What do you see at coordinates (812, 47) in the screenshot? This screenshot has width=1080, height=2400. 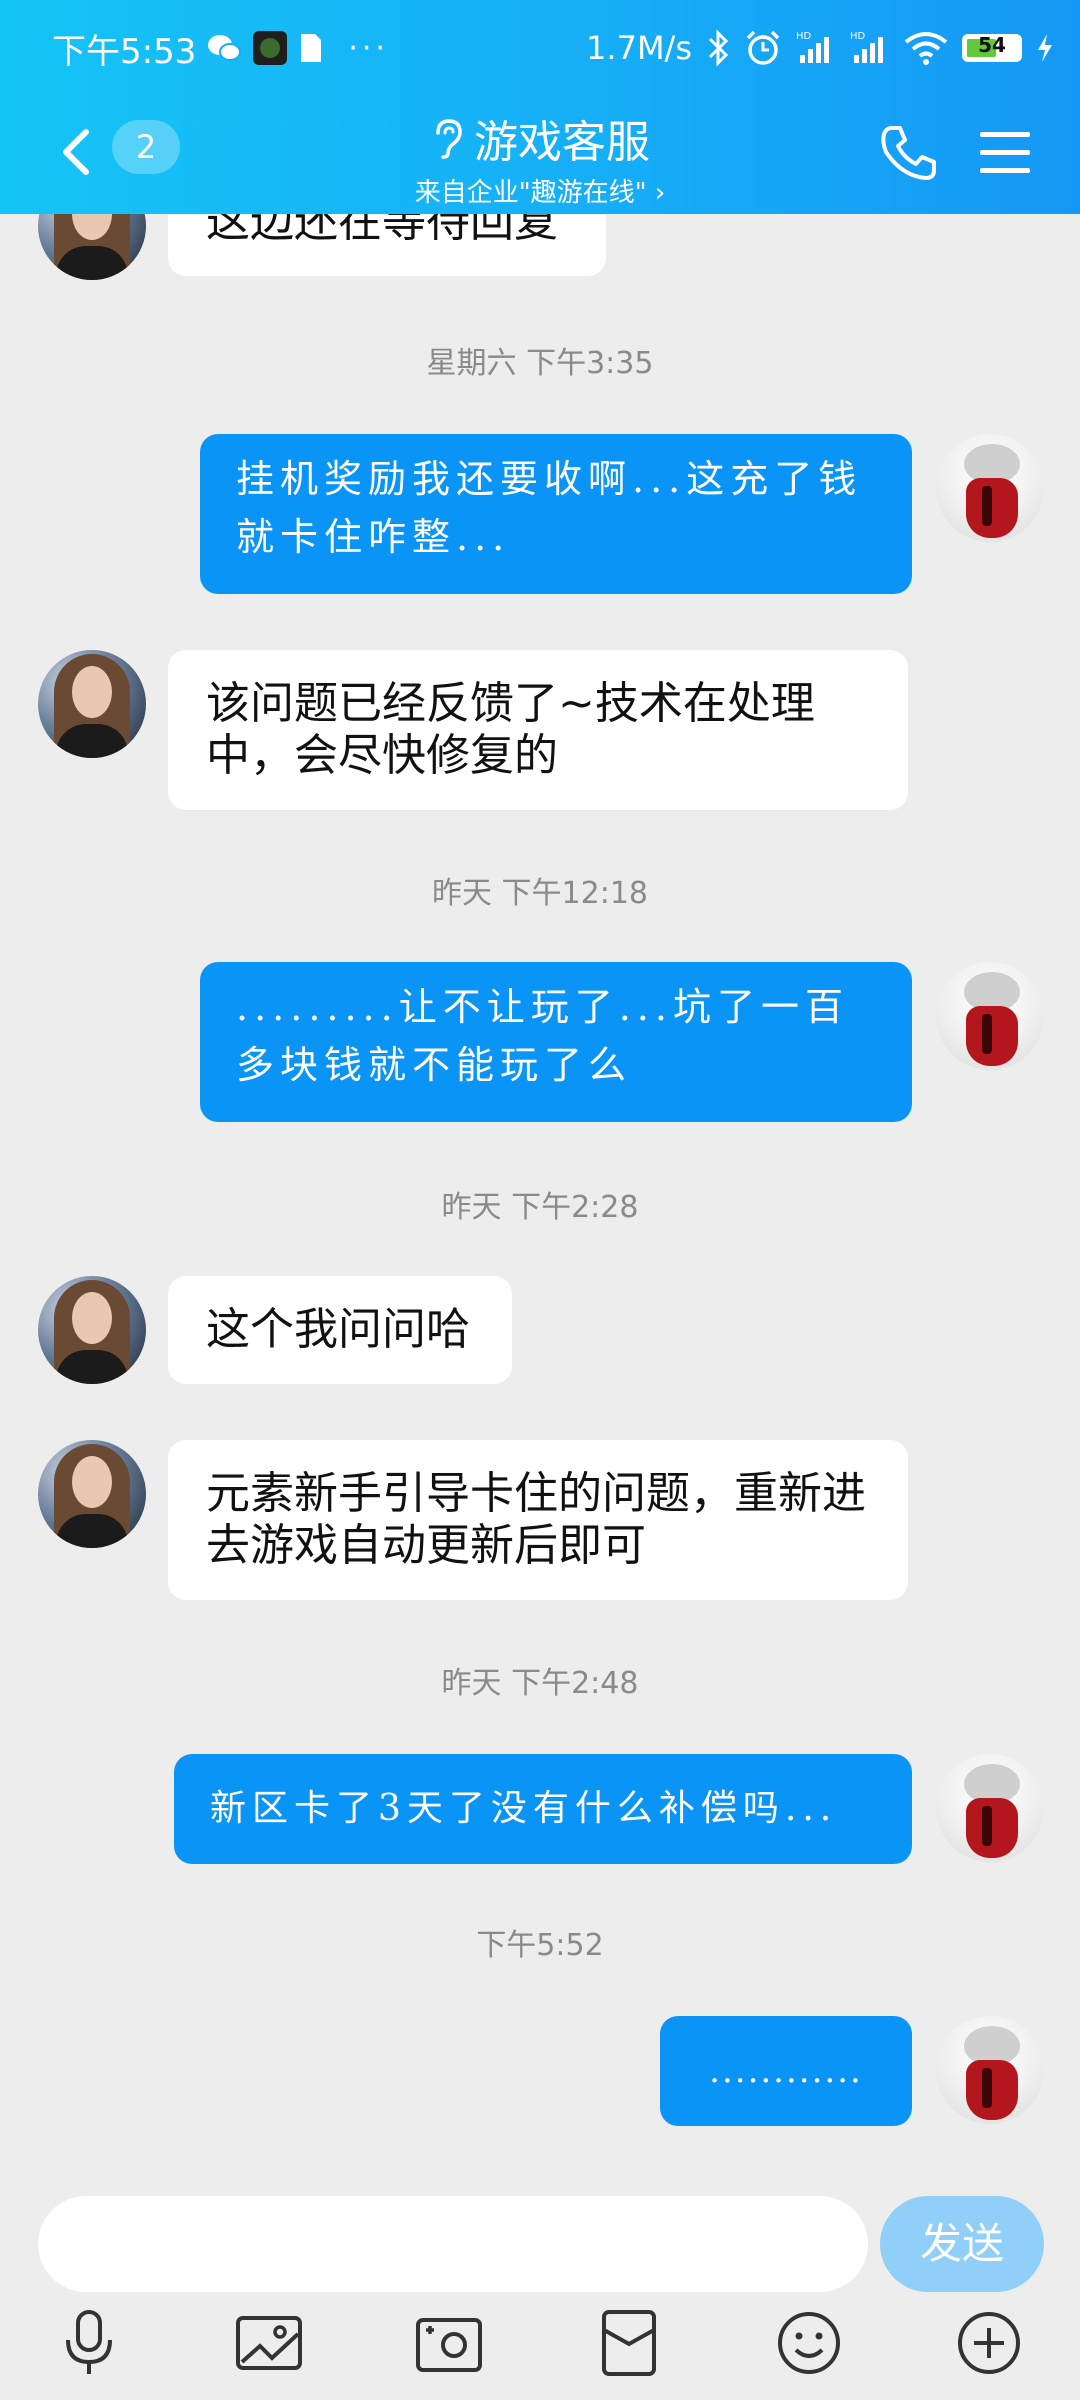 I see `signal-hd-1-icon: HD` at bounding box center [812, 47].